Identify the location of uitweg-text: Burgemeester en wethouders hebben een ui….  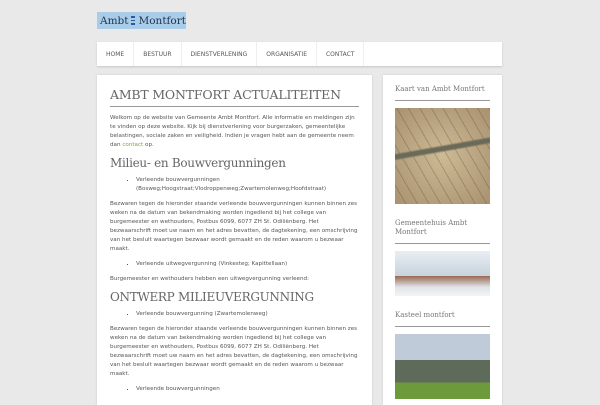
(209, 279).